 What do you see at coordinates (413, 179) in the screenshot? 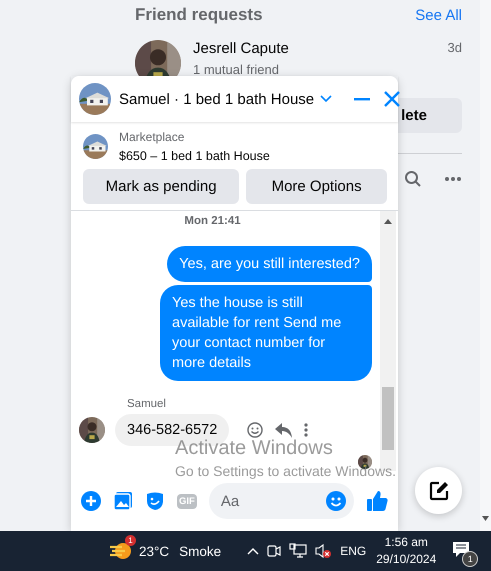
I see `search-icon` at bounding box center [413, 179].